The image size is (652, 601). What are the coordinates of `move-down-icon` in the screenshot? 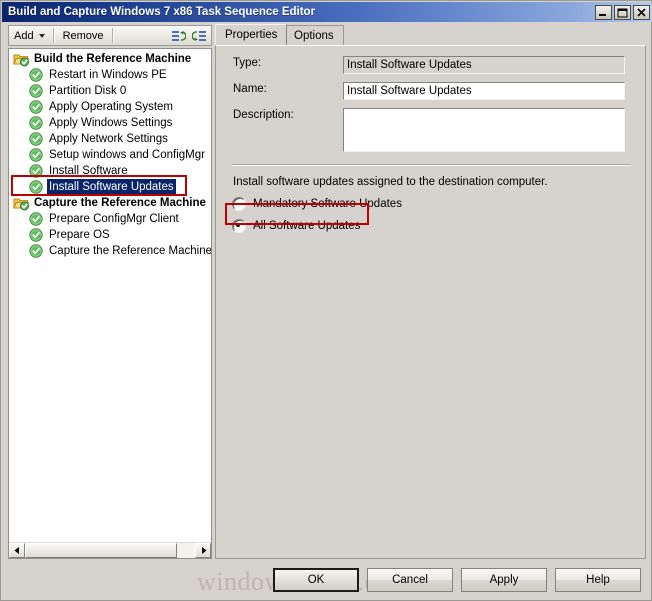 It's located at (199, 35).